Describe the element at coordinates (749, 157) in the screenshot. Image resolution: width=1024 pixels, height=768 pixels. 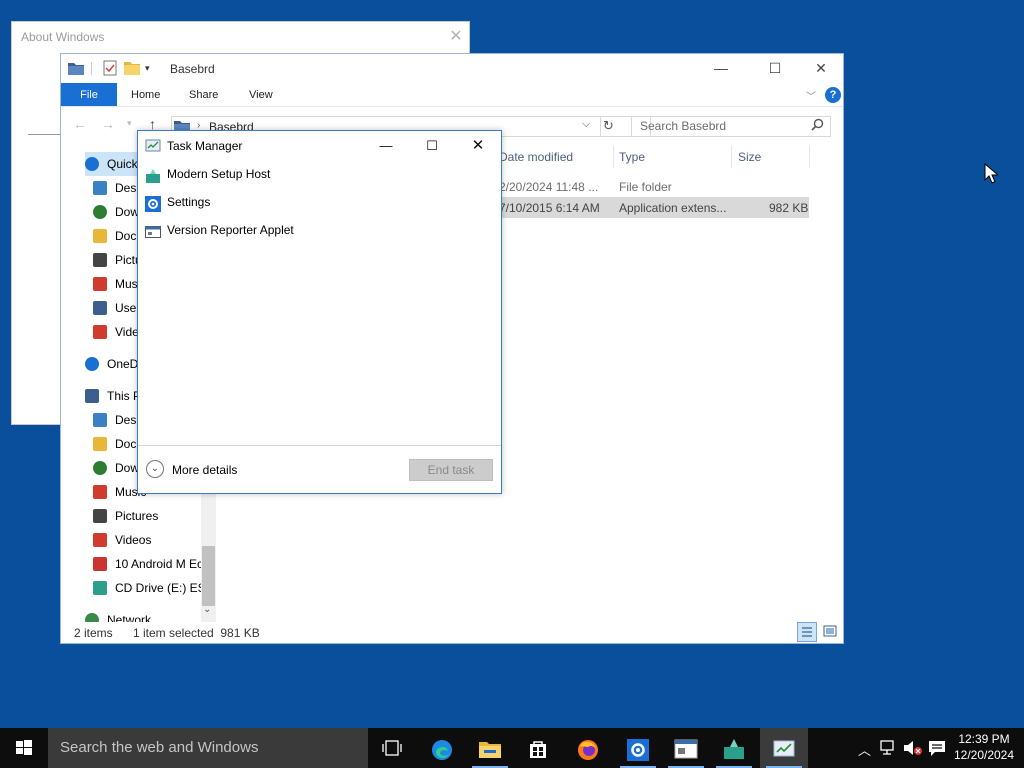
I see `column-size: Size` at that location.